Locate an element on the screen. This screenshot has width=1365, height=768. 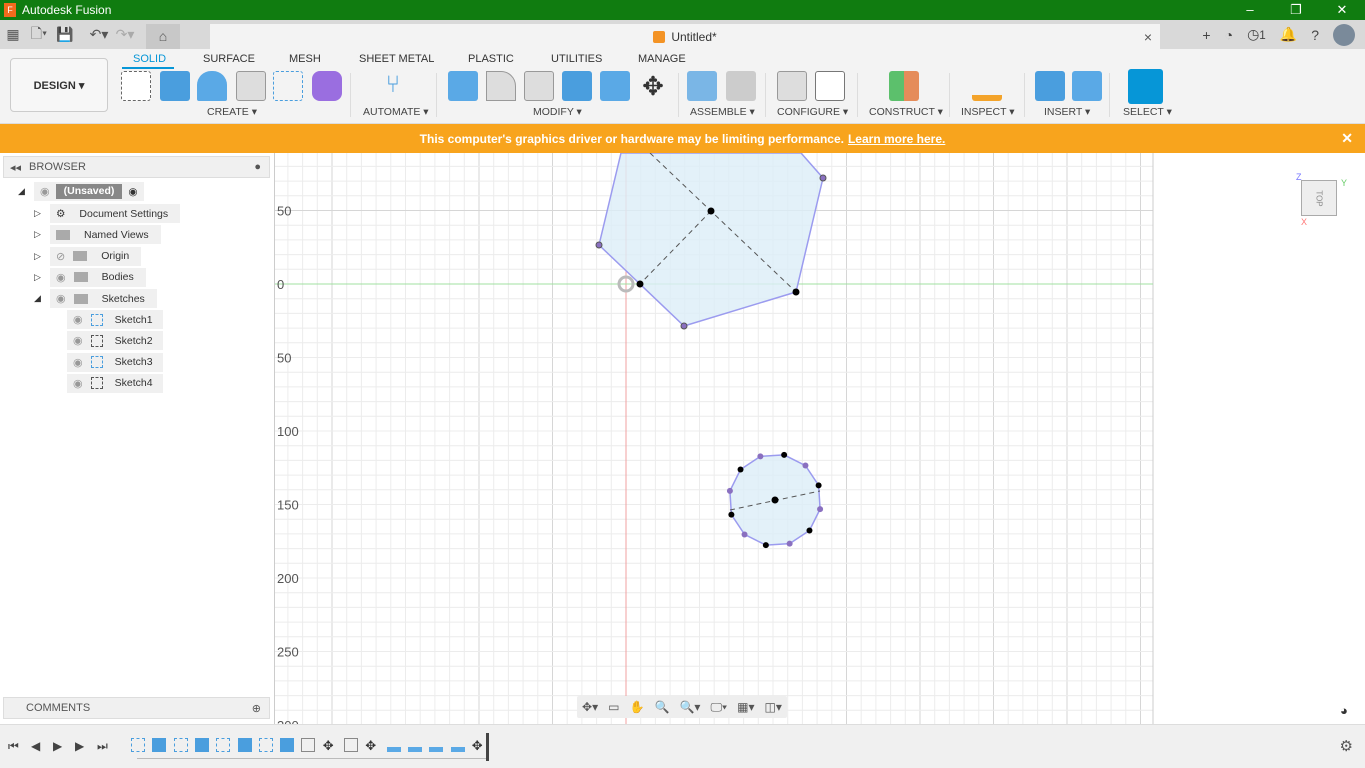
create-group-label: CREATE ▾ is located at coordinates (232, 112).